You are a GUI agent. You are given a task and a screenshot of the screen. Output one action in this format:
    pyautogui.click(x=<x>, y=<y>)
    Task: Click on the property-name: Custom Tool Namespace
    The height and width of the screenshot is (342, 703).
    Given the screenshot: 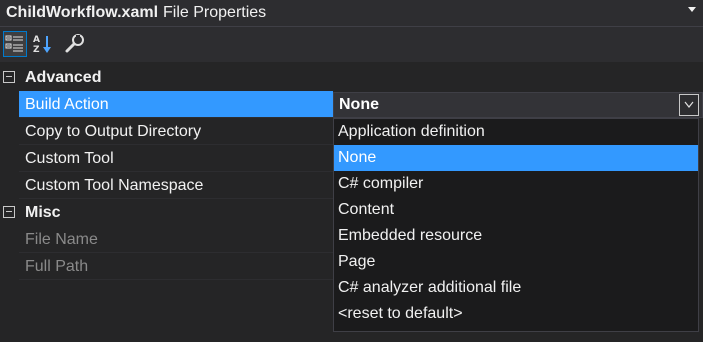 What is the action you would take?
    pyautogui.click(x=176, y=185)
    